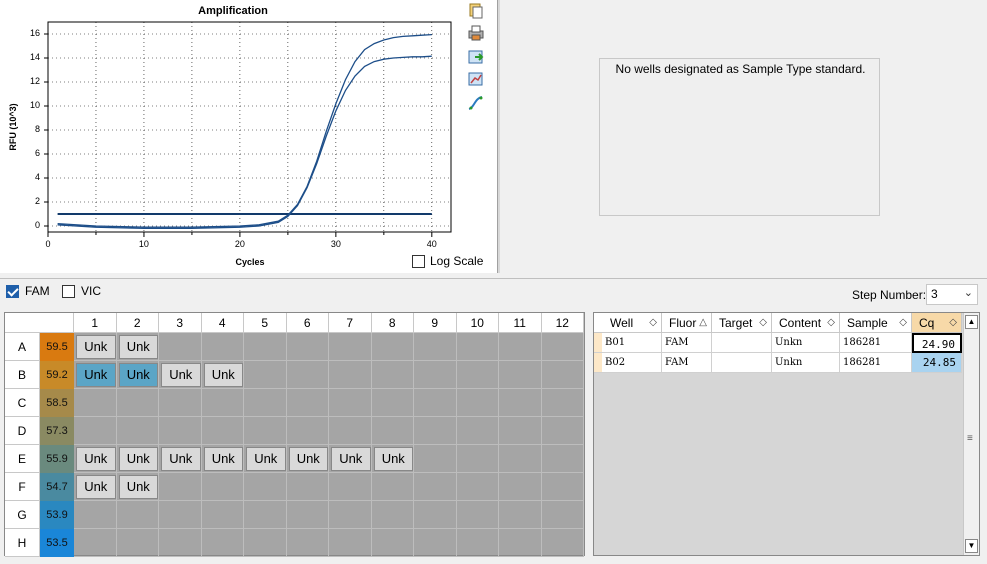 The height and width of the screenshot is (564, 987). What do you see at coordinates (22, 487) in the screenshot?
I see `plate-row-header: F` at bounding box center [22, 487].